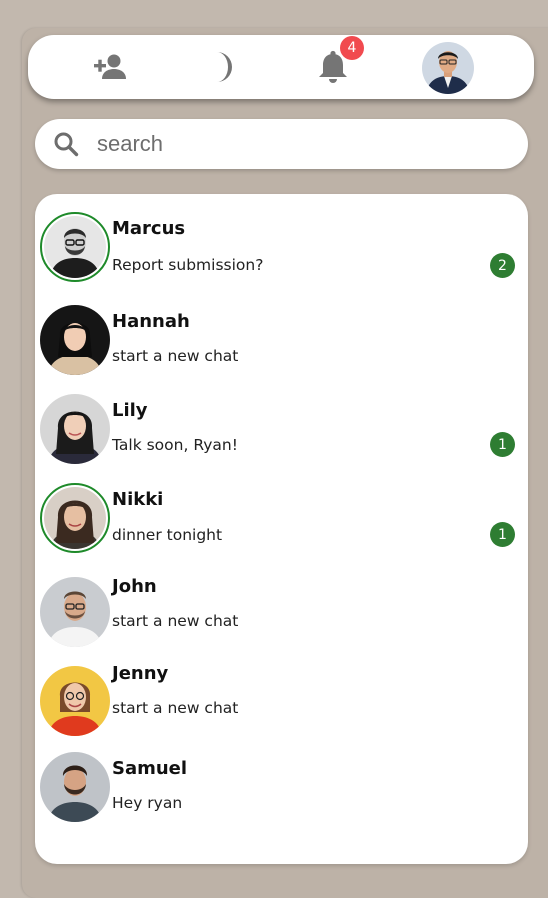 Image resolution: width=548 pixels, height=898 pixels. I want to click on dark-mode-toggle, so click(222, 67).